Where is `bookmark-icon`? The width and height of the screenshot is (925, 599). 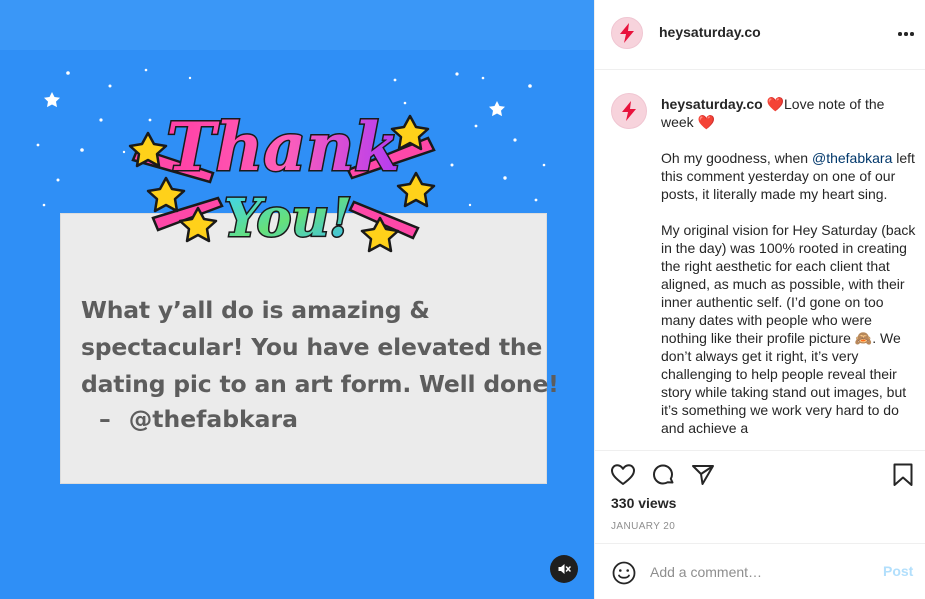
bookmark-icon is located at coordinates (903, 475).